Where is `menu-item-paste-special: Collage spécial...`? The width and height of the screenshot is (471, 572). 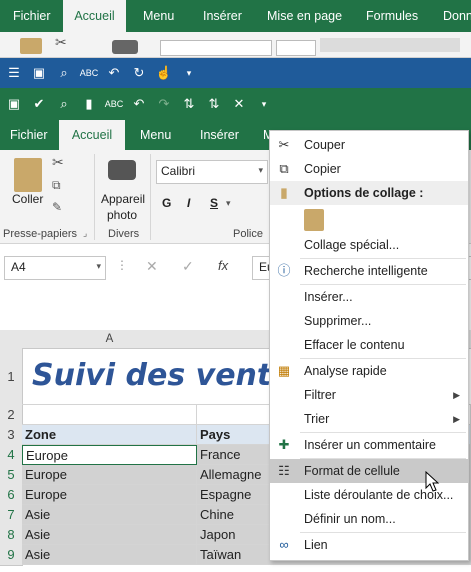 menu-item-paste-special: Collage spécial... is located at coordinates (369, 245).